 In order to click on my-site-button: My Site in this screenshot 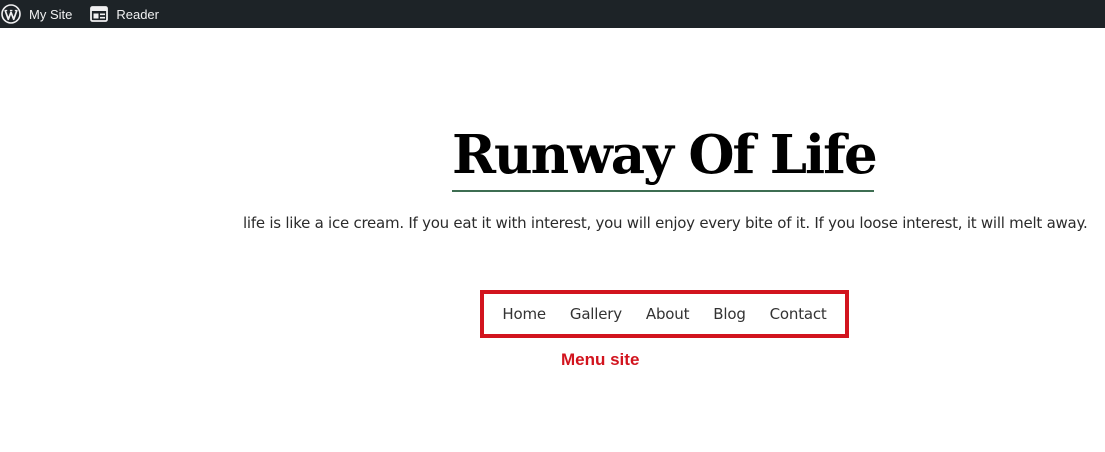, I will do `click(36, 14)`.